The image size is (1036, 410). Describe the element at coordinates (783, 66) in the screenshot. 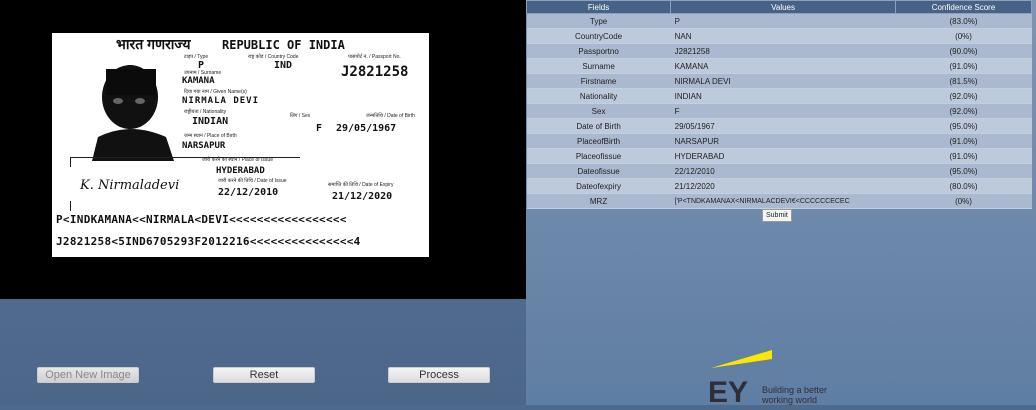

I see `value-cell: KAMANA` at that location.